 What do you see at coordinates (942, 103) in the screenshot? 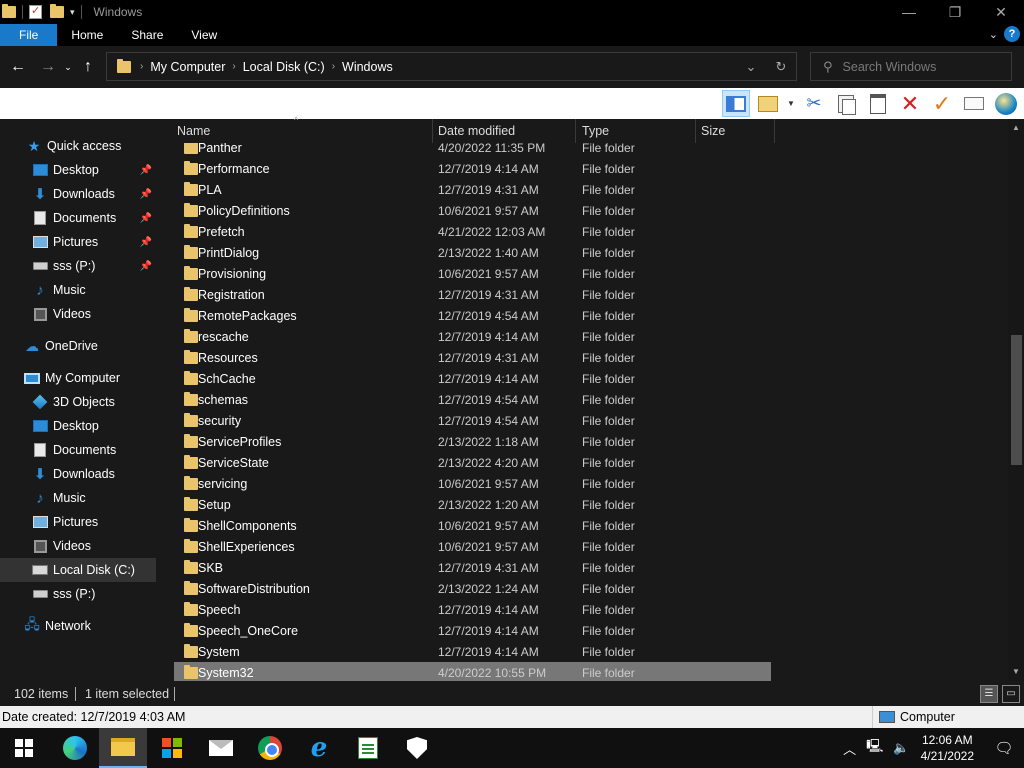
I see `properties-button: ✓` at bounding box center [942, 103].